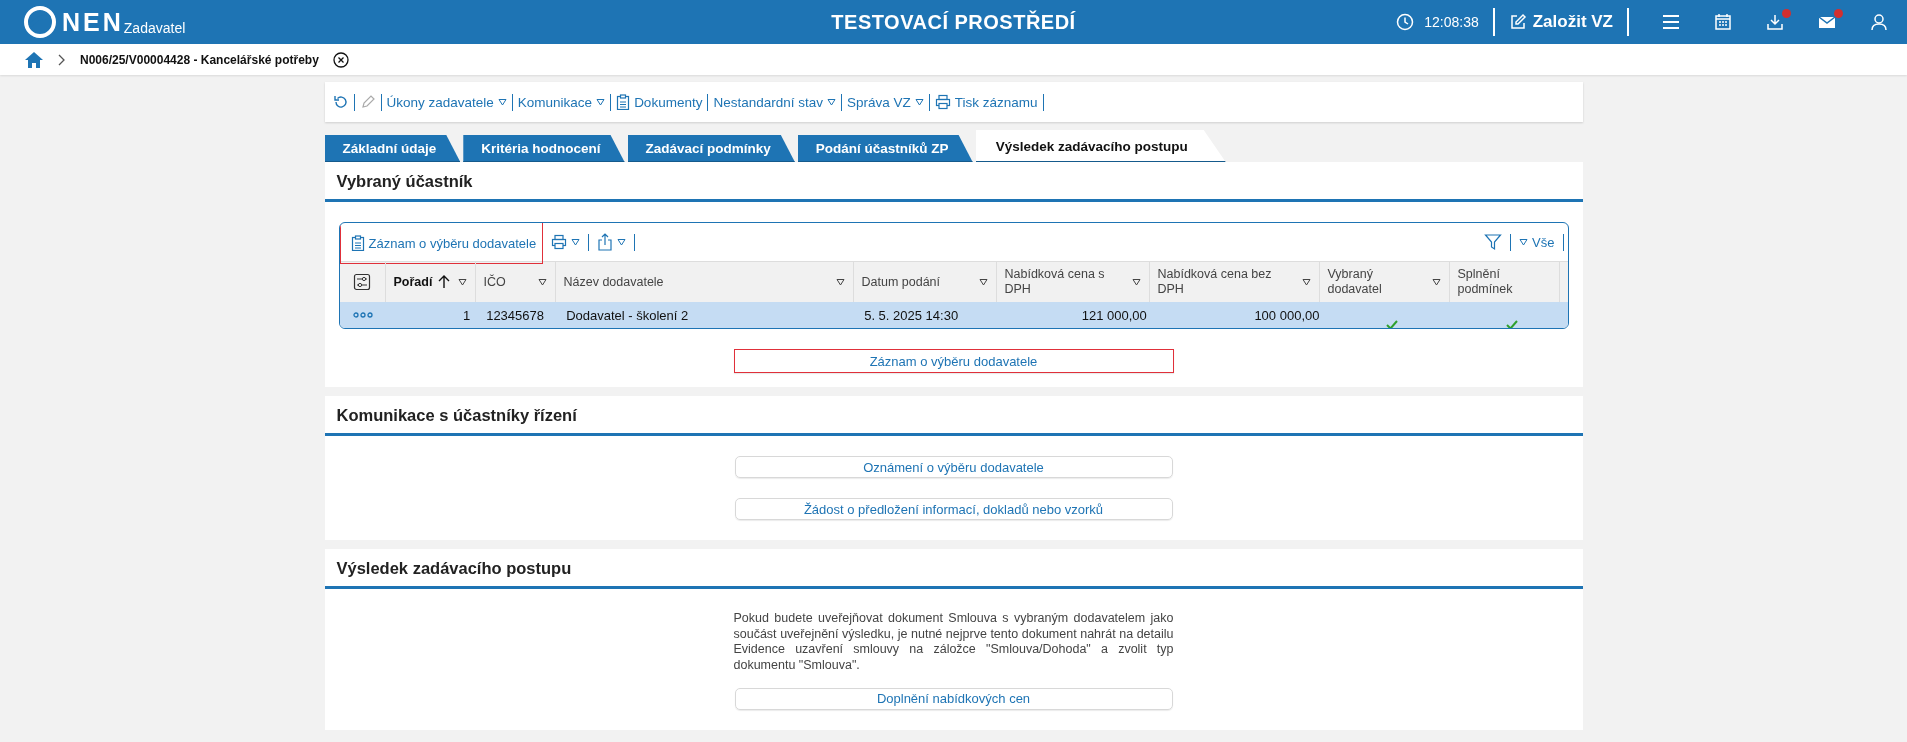 This screenshot has height=742, width=1907. Describe the element at coordinates (953, 416) in the screenshot. I see `section-title: Komunikace s účastníky řízení` at that location.